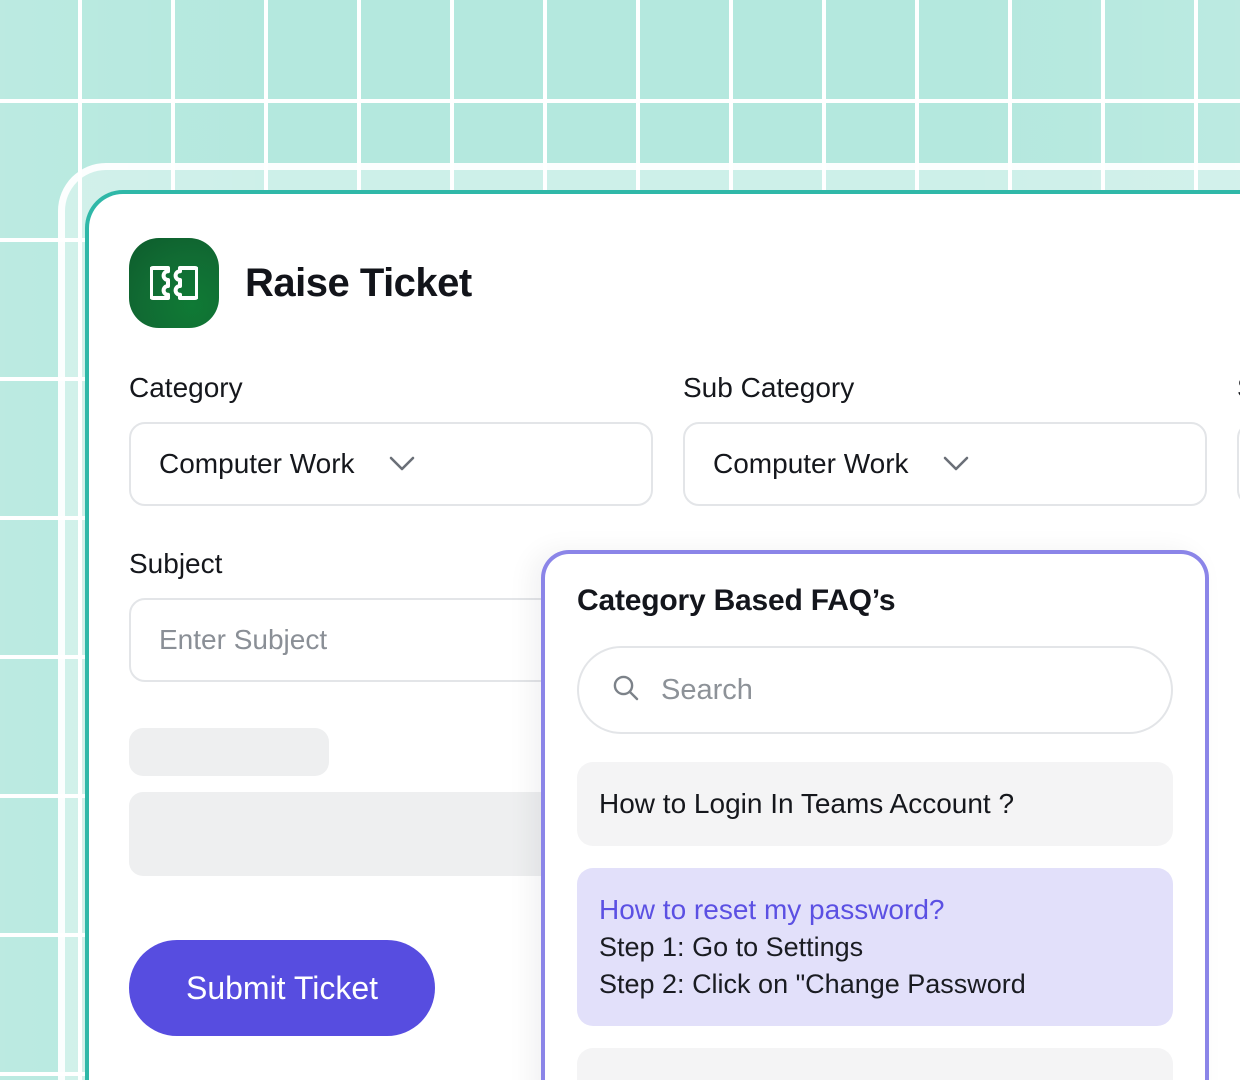 This screenshot has width=1240, height=1080. What do you see at coordinates (772, 909) in the screenshot?
I see `faq-question: How to reset my password?` at bounding box center [772, 909].